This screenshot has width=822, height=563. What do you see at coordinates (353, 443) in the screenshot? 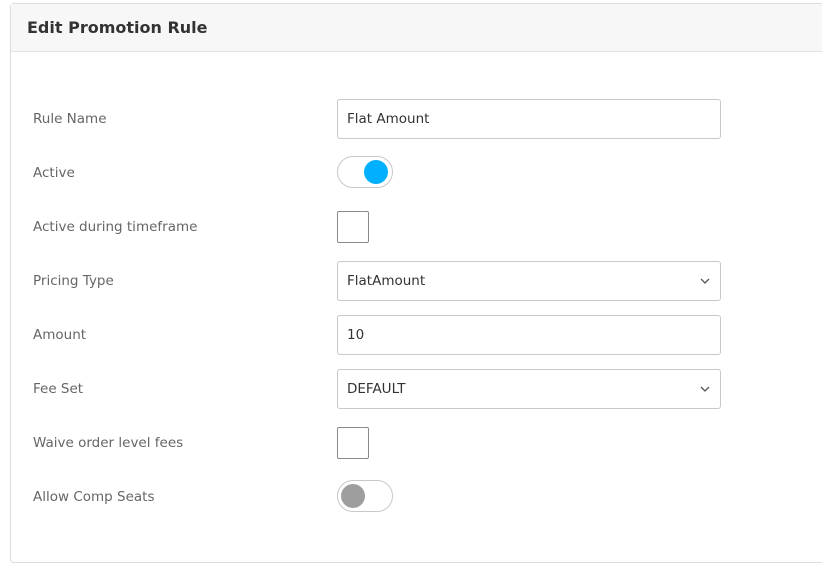
I see `waive-order-level-fees-checkbox` at bounding box center [353, 443].